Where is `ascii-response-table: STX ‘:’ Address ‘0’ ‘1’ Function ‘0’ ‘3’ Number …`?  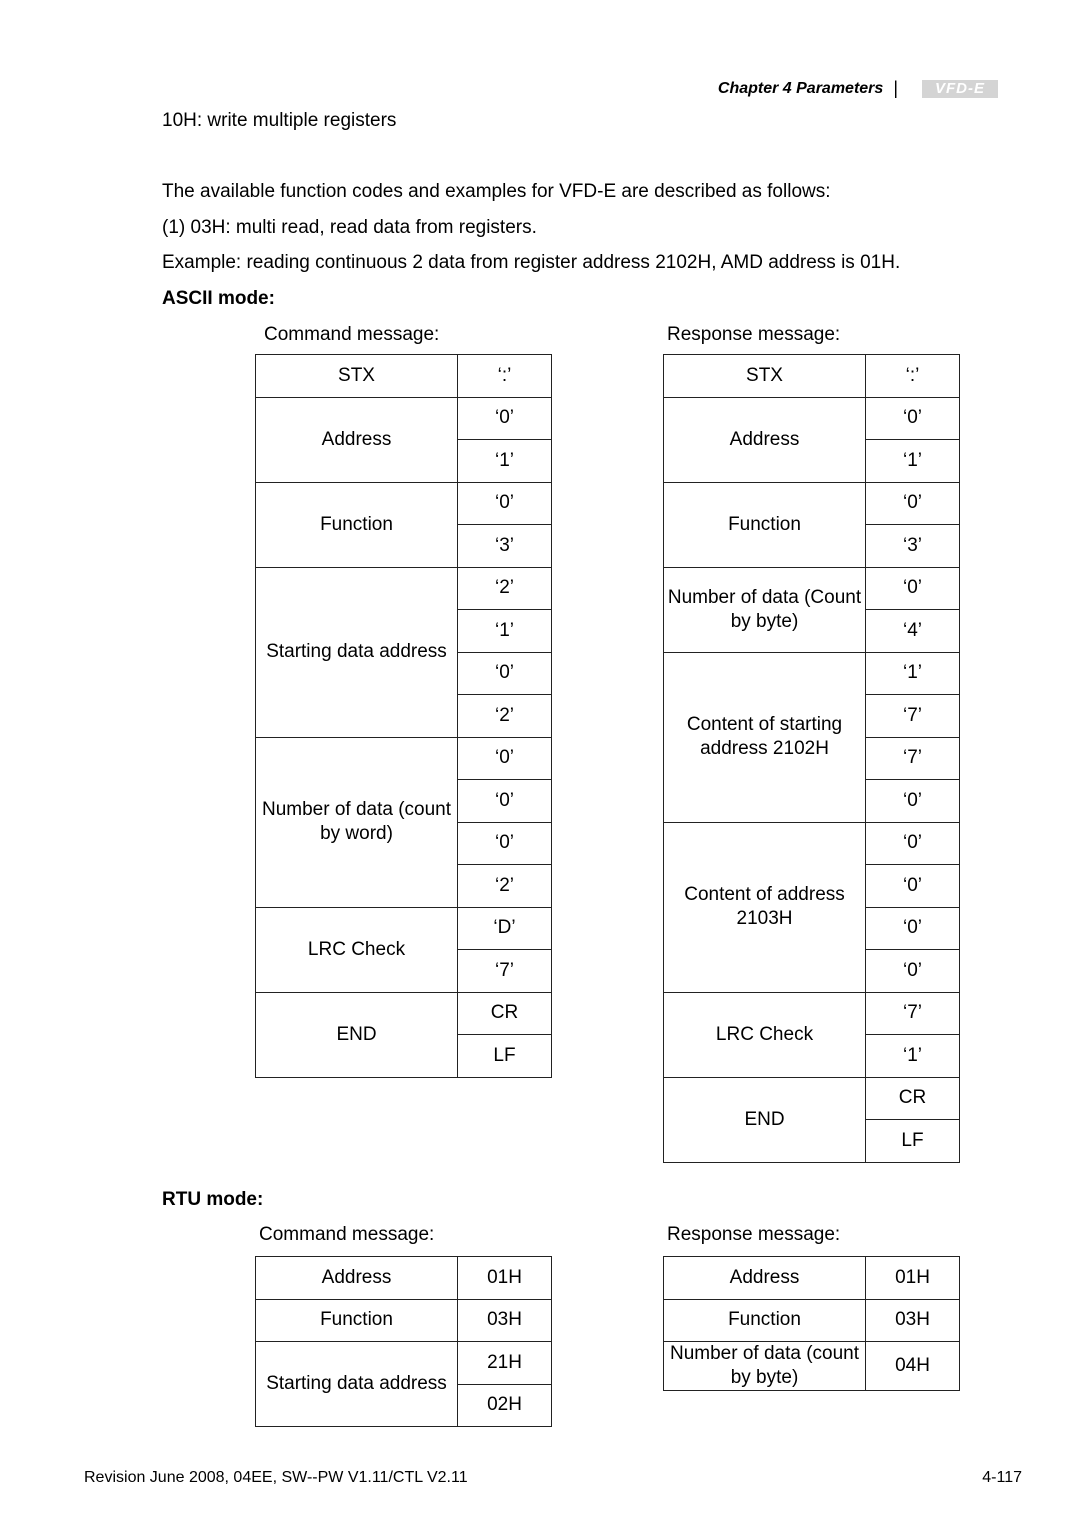
ascii-response-table: STX ‘:’ Address ‘0’ ‘1’ Function ‘0’ ‘3’ Number … is located at coordinates (811, 758).